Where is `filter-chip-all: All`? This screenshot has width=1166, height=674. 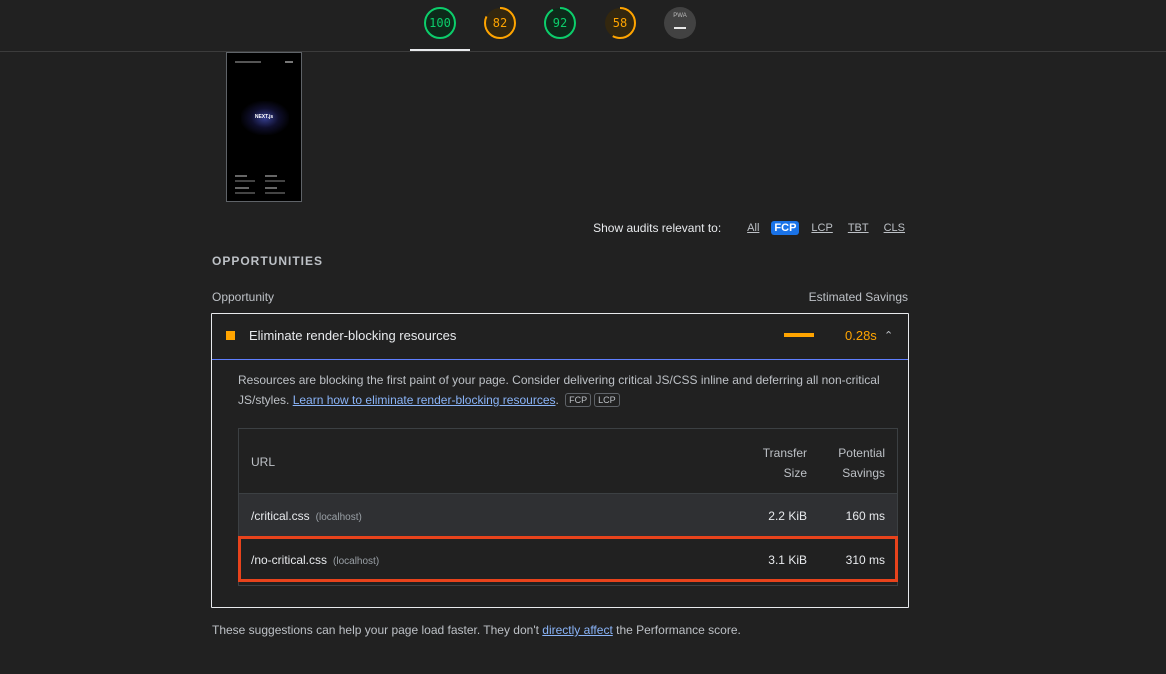 filter-chip-all: All is located at coordinates (753, 228).